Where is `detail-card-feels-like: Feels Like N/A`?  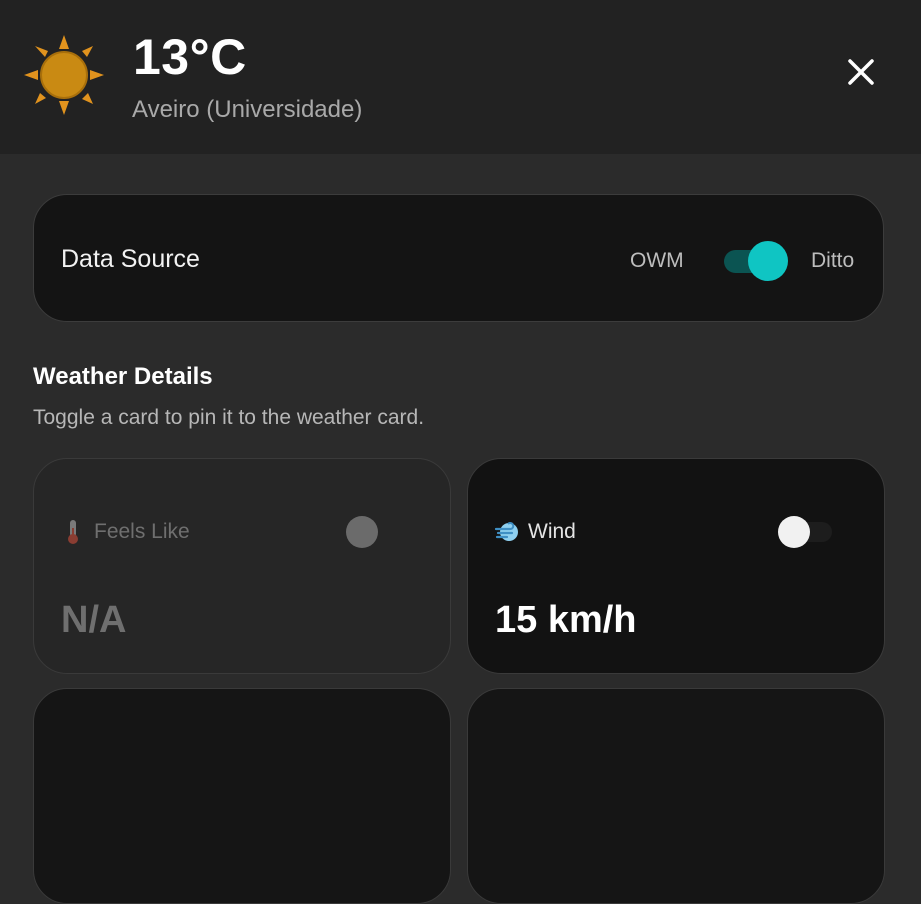
detail-card-feels-like: Feels Like N/A is located at coordinates (242, 566).